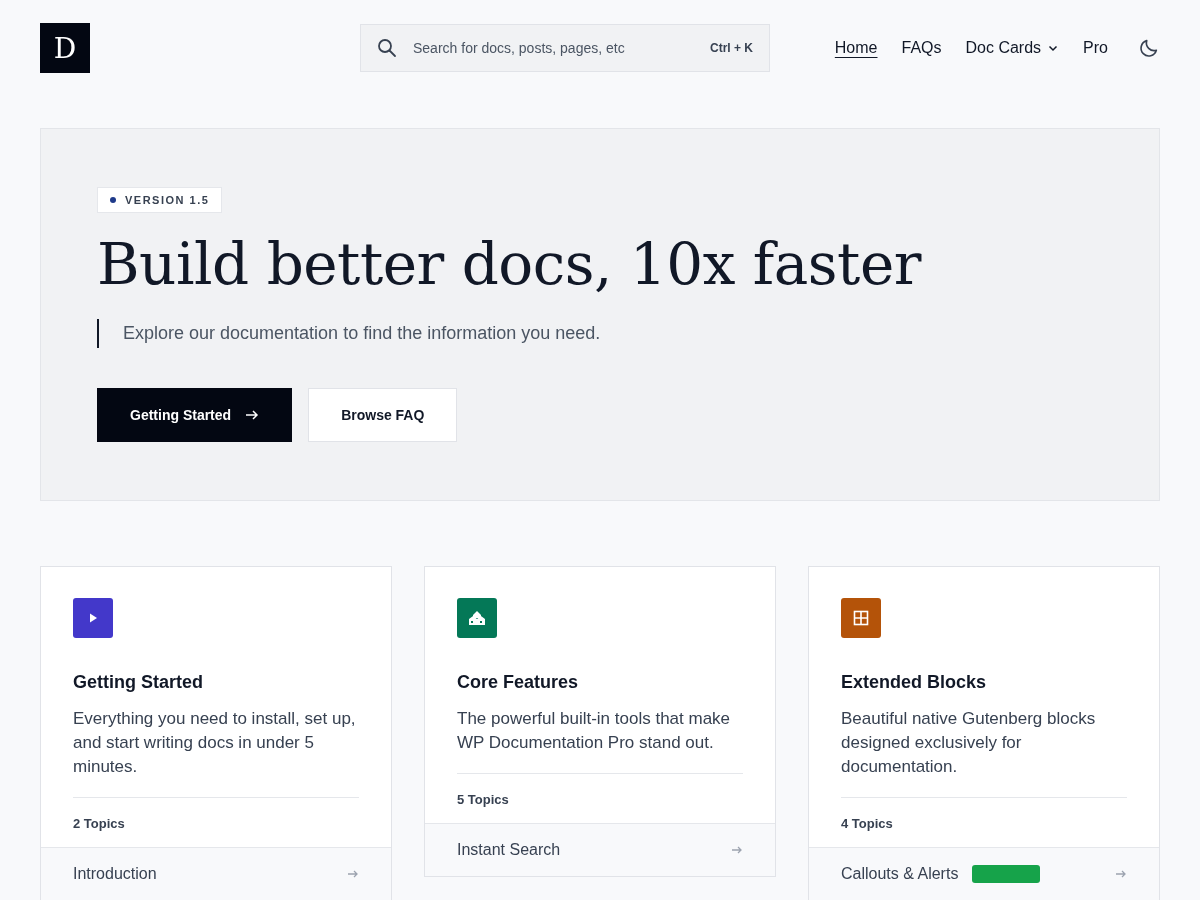 This screenshot has height=900, width=1200. Describe the element at coordinates (594, 731) in the screenshot. I see `card-description: The powerful built-in tools that make WP Documentation Pro stand out.` at that location.